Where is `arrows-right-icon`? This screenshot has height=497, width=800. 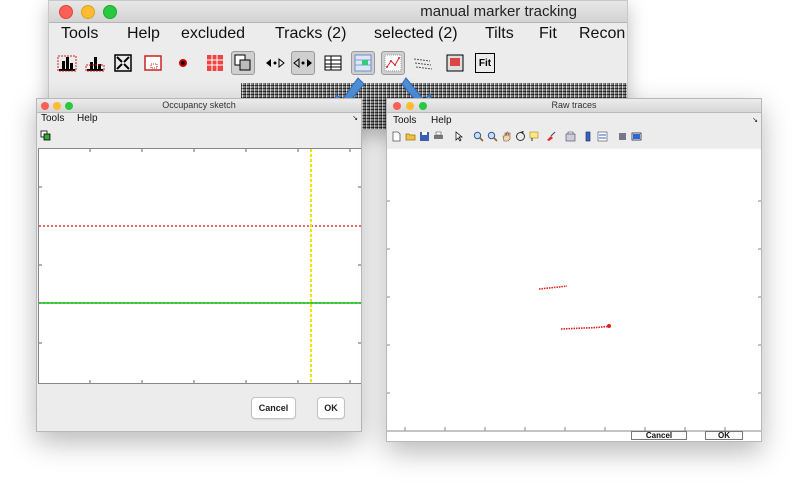 arrows-right-icon is located at coordinates (303, 63).